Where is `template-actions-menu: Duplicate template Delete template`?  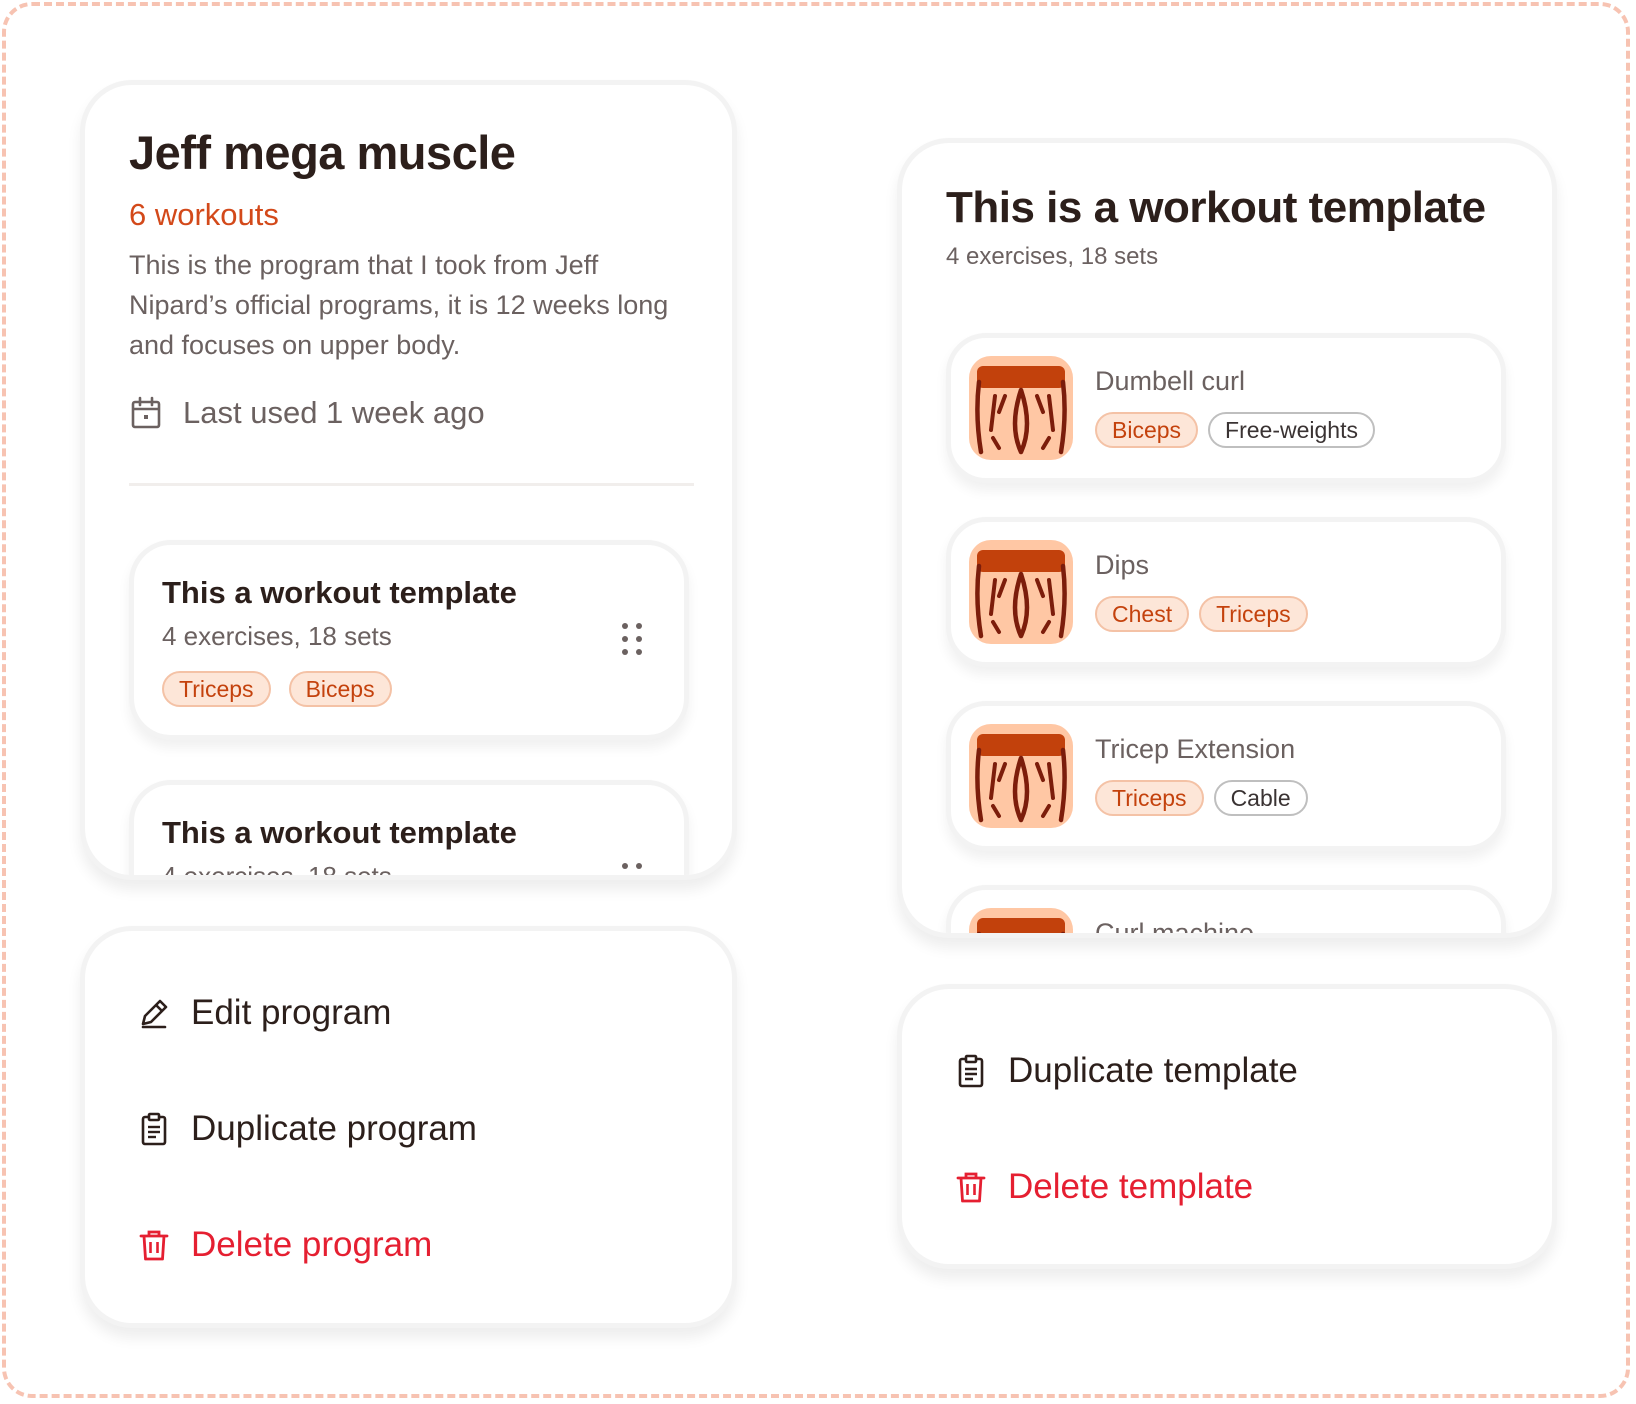 template-actions-menu: Duplicate template Delete template is located at coordinates (1227, 1126).